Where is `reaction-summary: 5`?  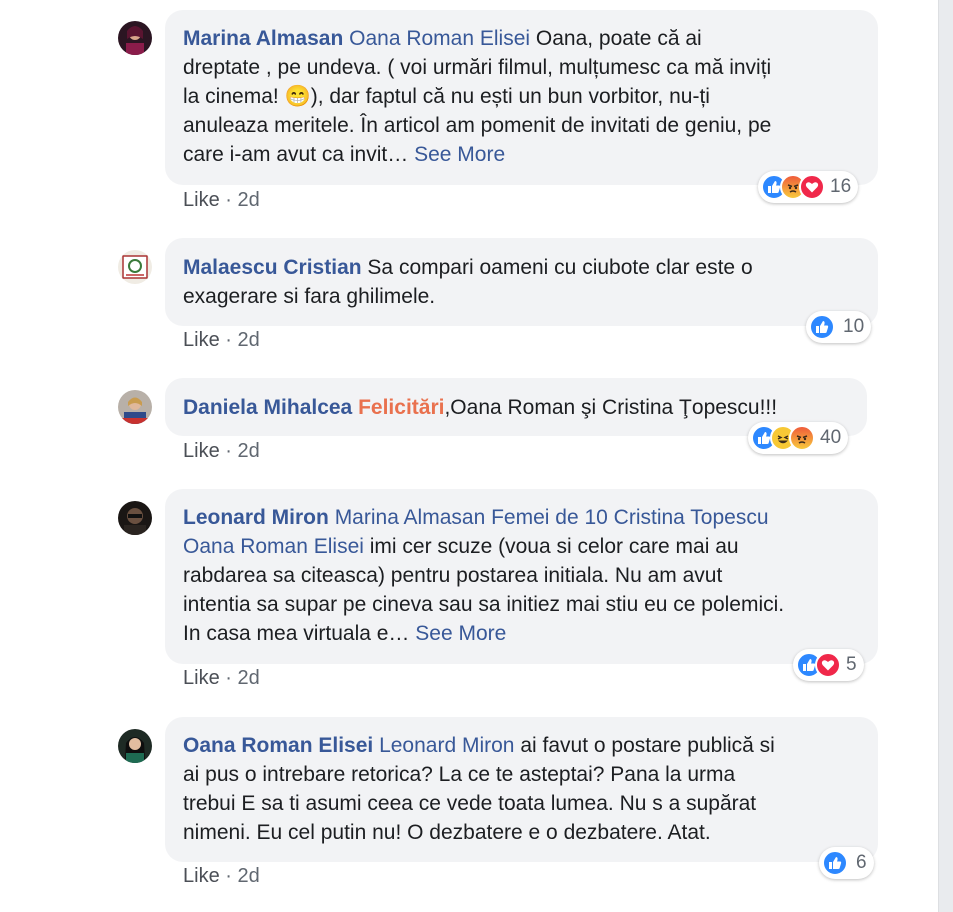 reaction-summary: 5 is located at coordinates (828, 665).